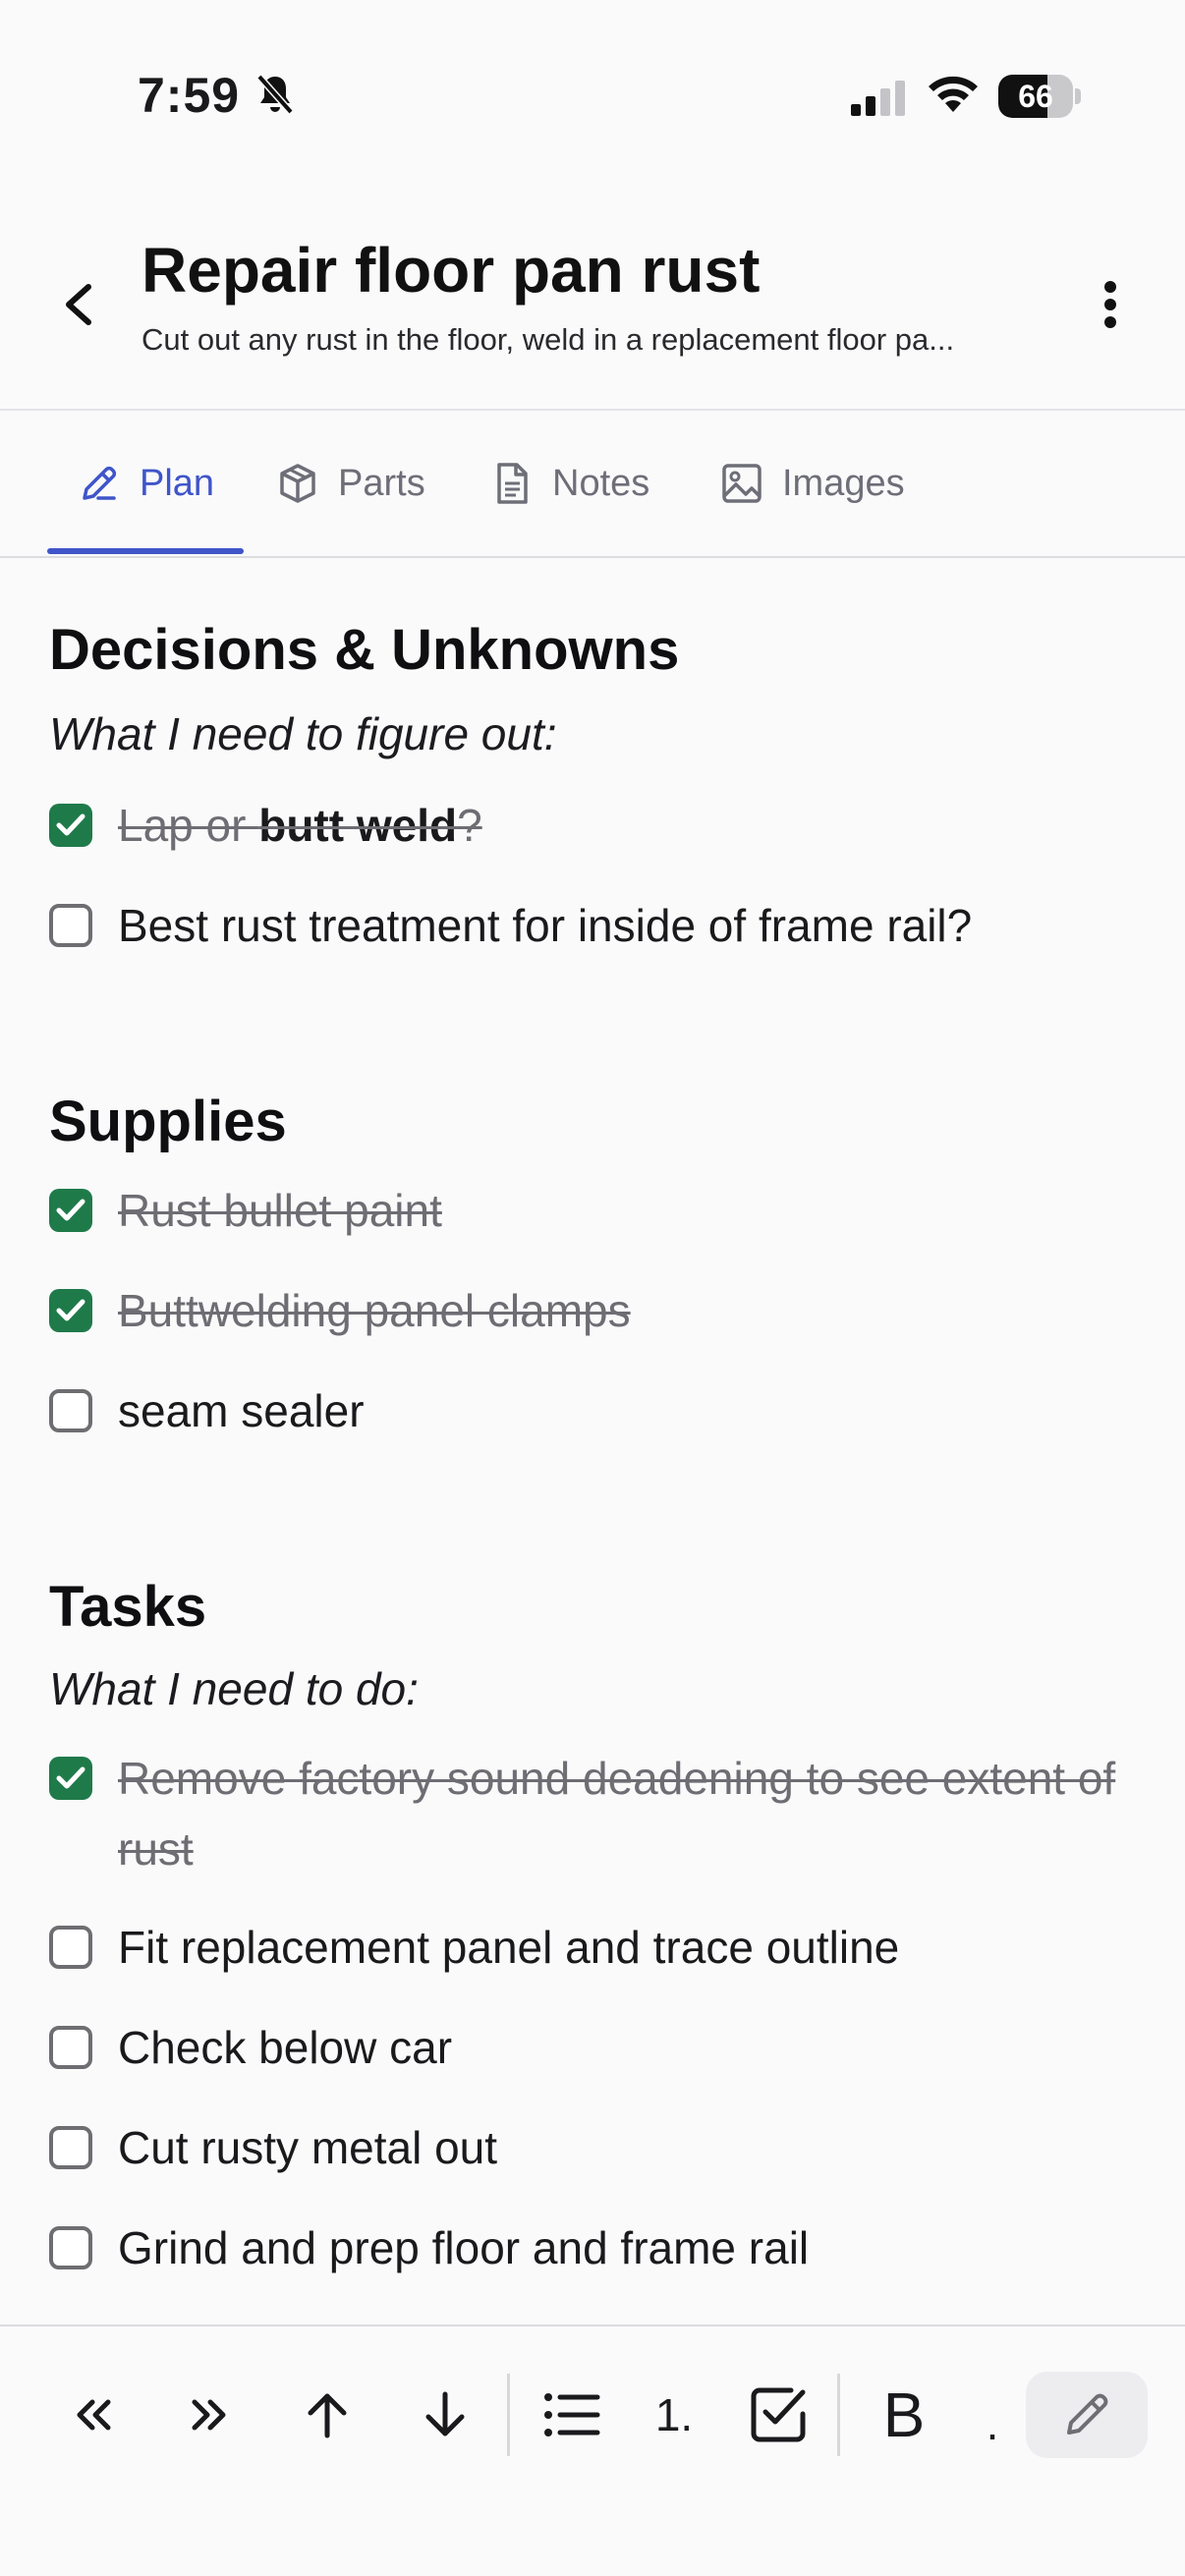 This screenshot has height=2576, width=1185. Describe the element at coordinates (365, 650) in the screenshot. I see `section-title-decisions: Decisions & Unknowns` at that location.